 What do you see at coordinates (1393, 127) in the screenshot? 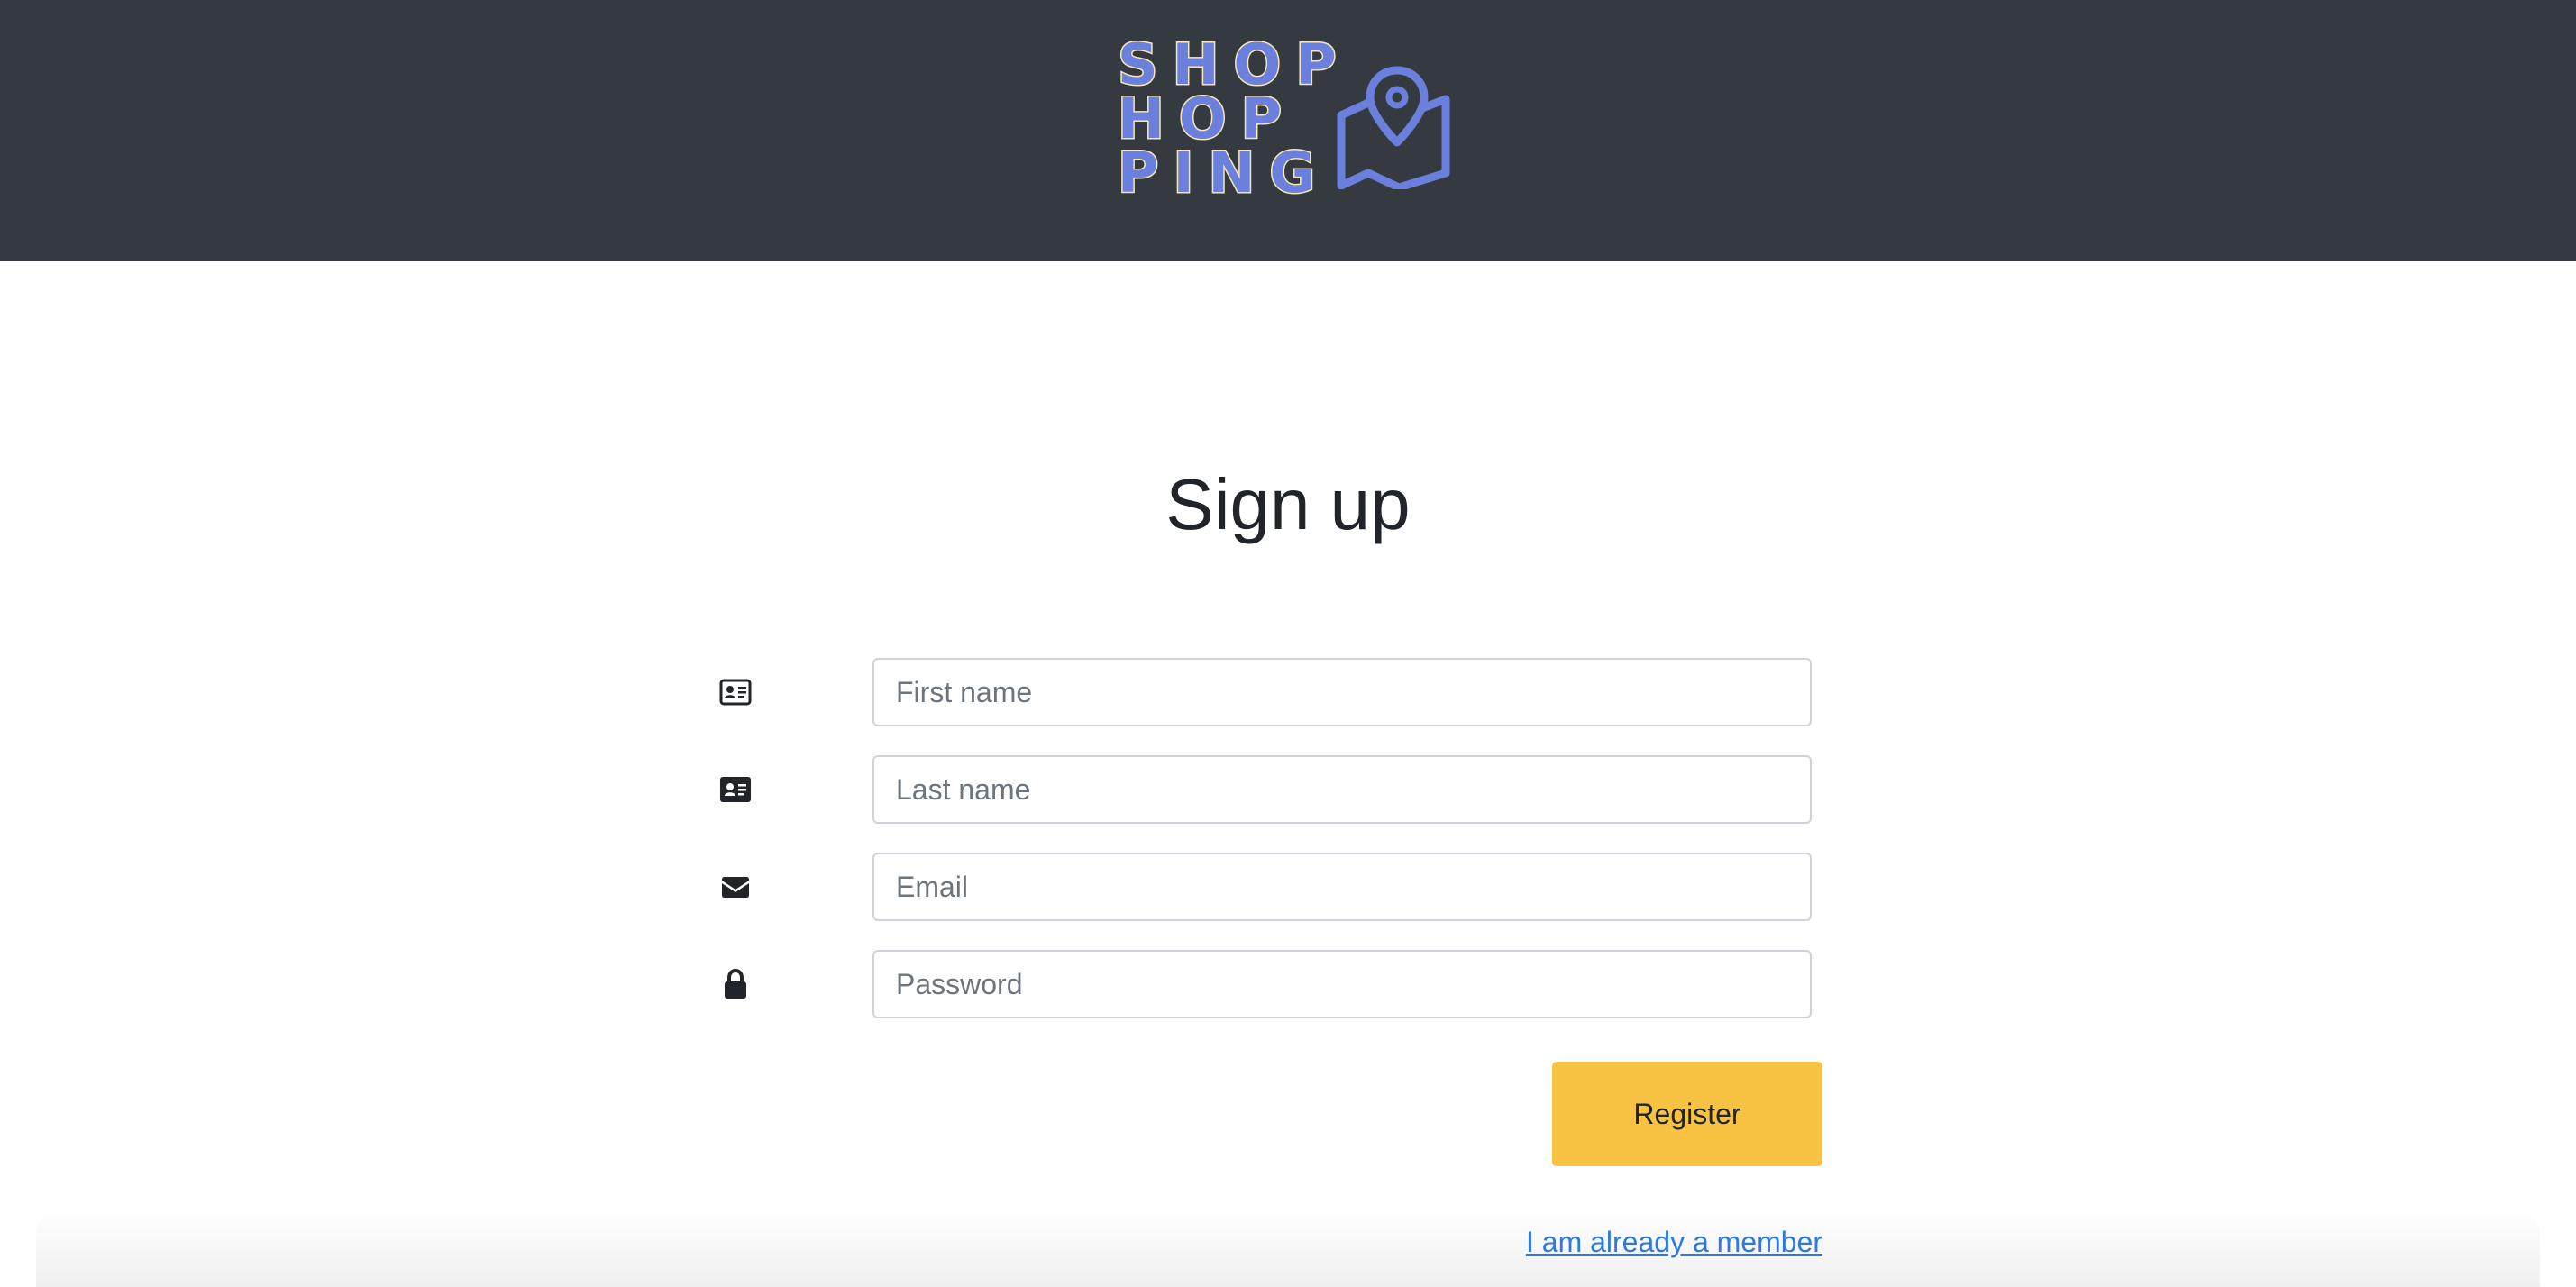
I see `map-pin-icon` at bounding box center [1393, 127].